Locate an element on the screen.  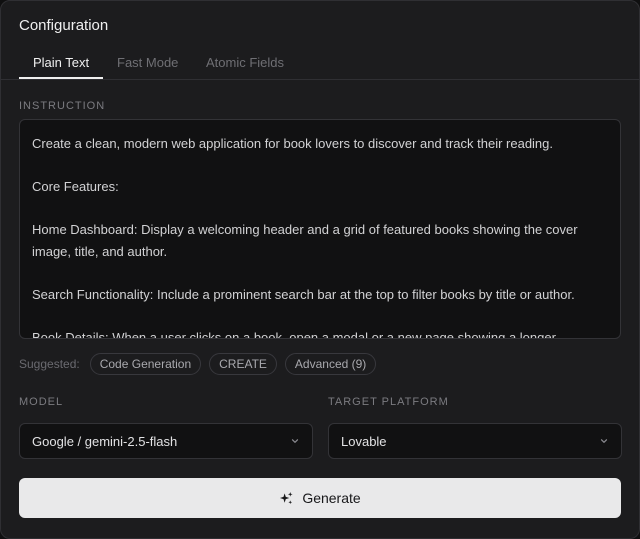
tab-bar: Plain Text Fast Mode Atomic Fields is located at coordinates (320, 62).